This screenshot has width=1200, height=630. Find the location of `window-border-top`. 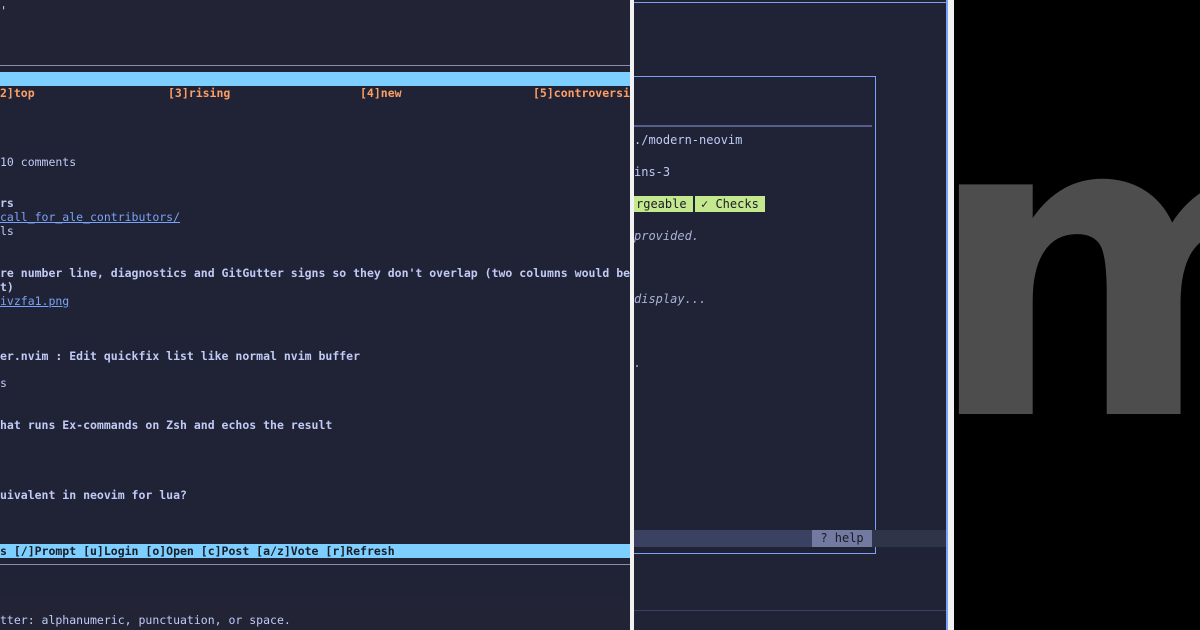

window-border-top is located at coordinates (791, 2).